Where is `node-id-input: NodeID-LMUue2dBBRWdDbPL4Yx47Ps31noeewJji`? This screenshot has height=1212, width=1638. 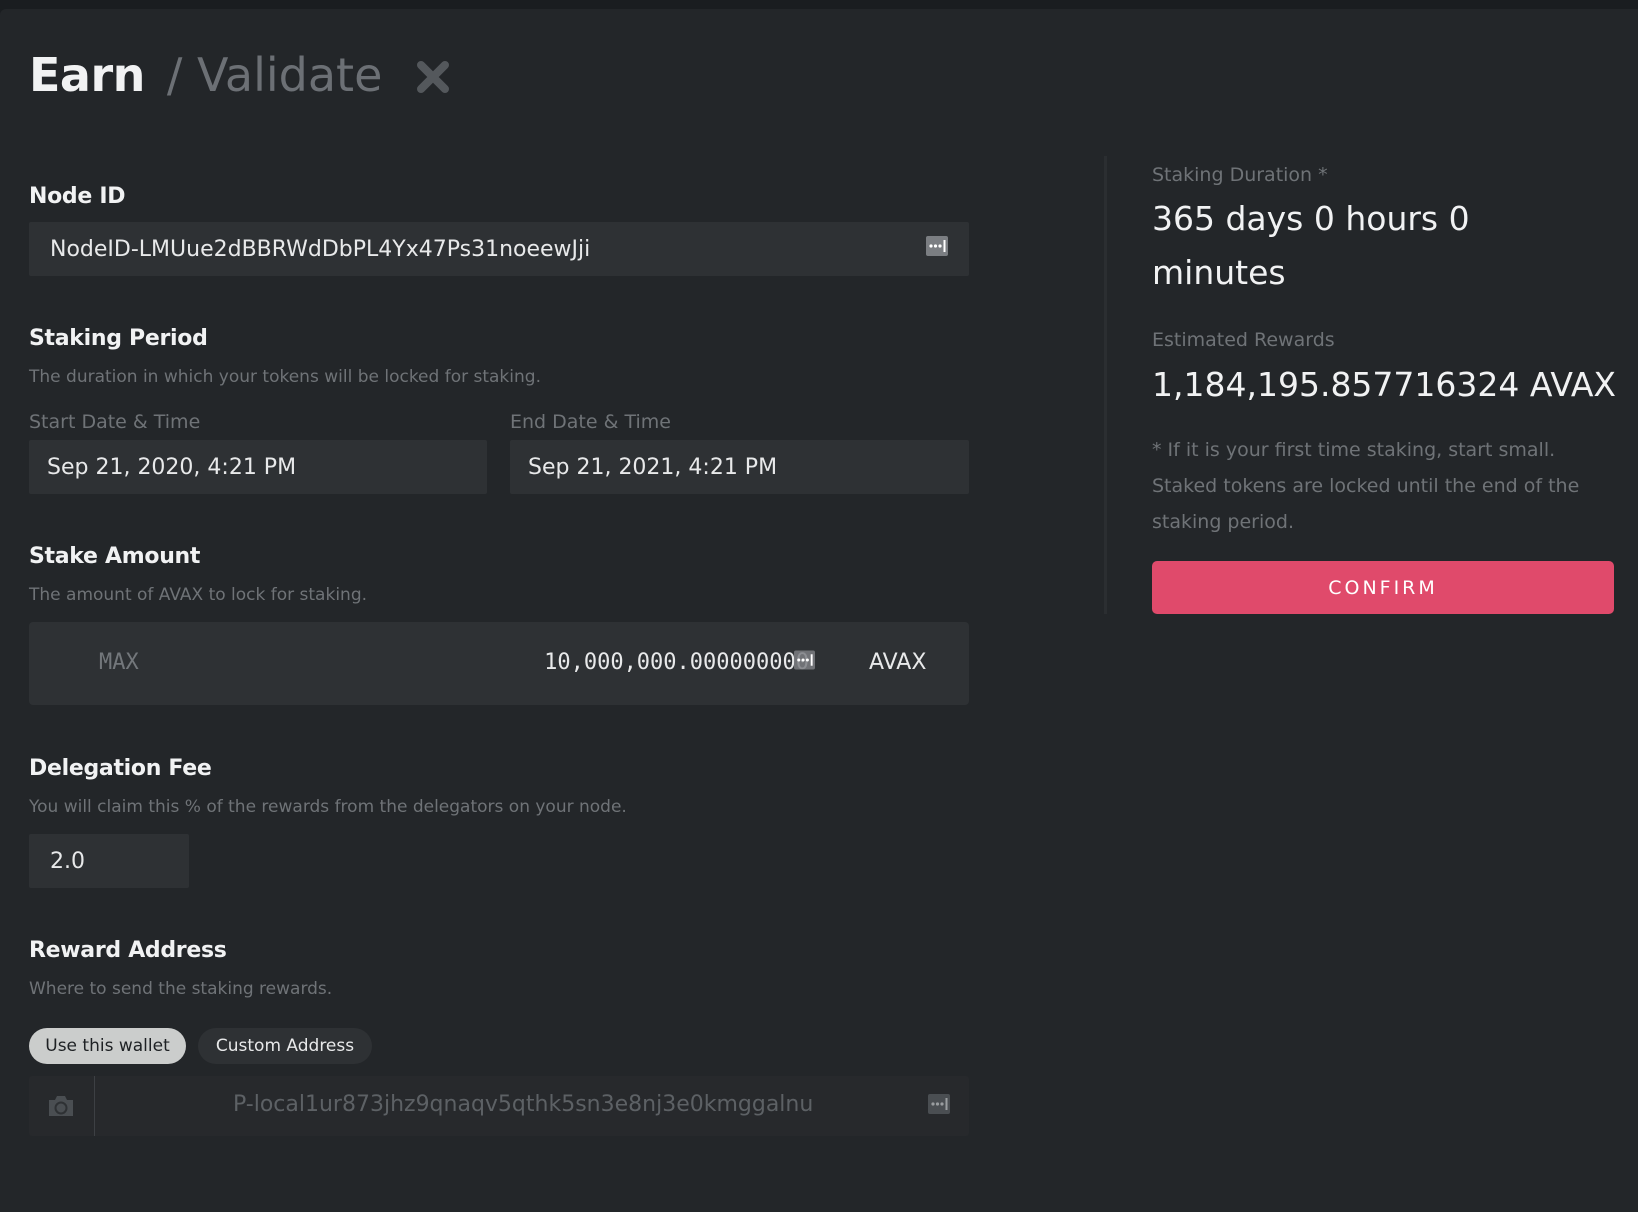
node-id-input: NodeID-LMUue2dBBRWdDbPL4Yx47Ps31noeewJji is located at coordinates (499, 249).